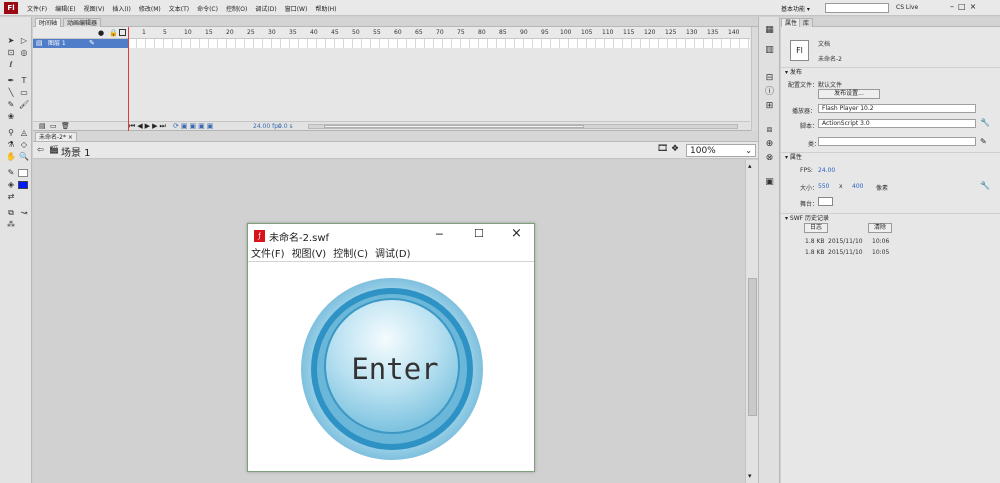 The width and height of the screenshot is (1000, 483). I want to click on stage-vscroll: ▴ ▾, so click(751, 321).